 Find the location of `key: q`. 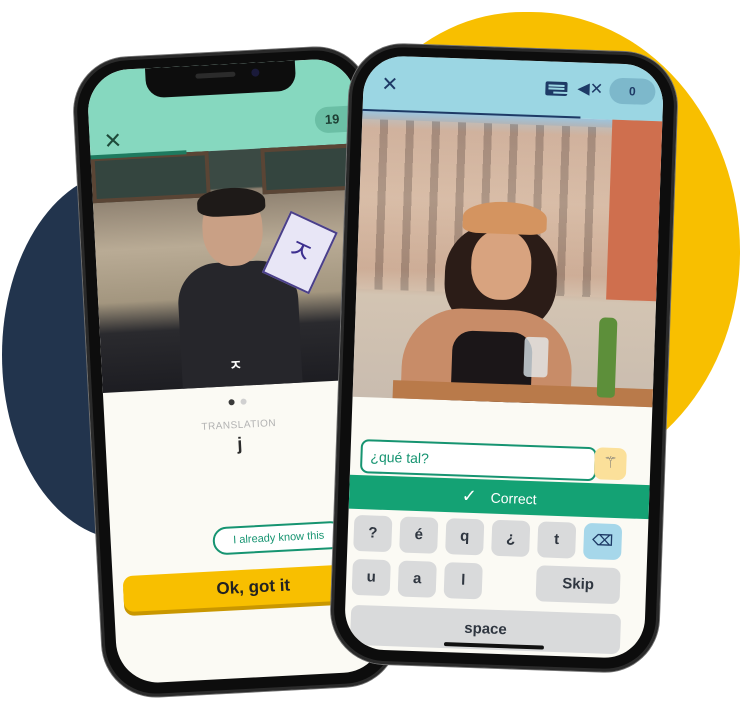

key: q is located at coordinates (465, 537).